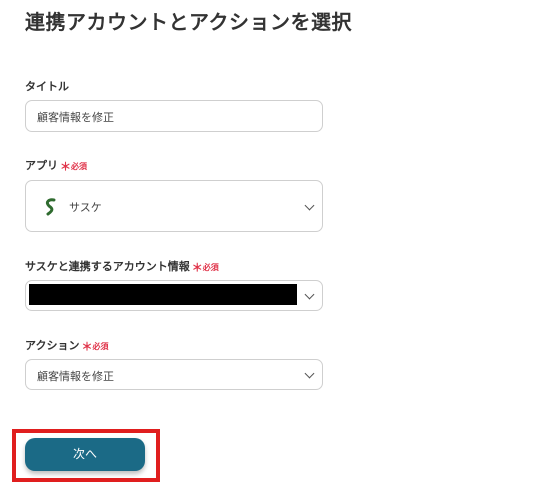  Describe the element at coordinates (174, 206) in the screenshot. I see `app-select: サスケ` at that location.